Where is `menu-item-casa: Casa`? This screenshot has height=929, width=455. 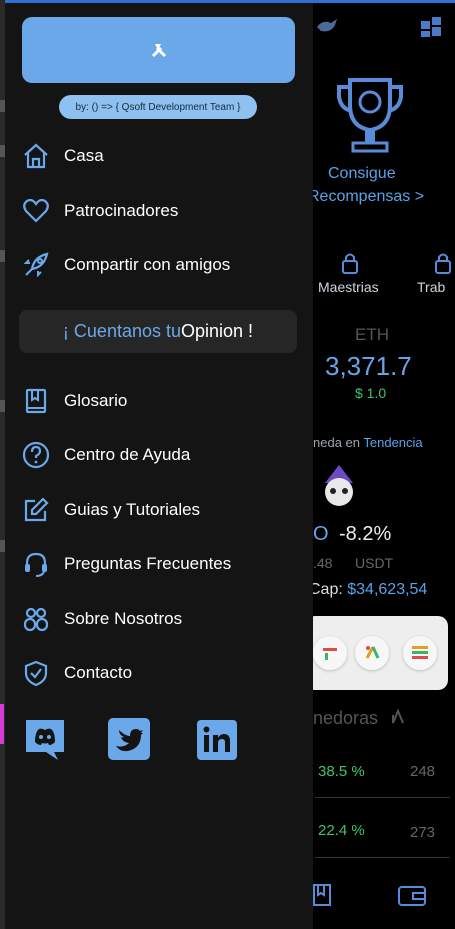 menu-item-casa: Casa is located at coordinates (63, 156).